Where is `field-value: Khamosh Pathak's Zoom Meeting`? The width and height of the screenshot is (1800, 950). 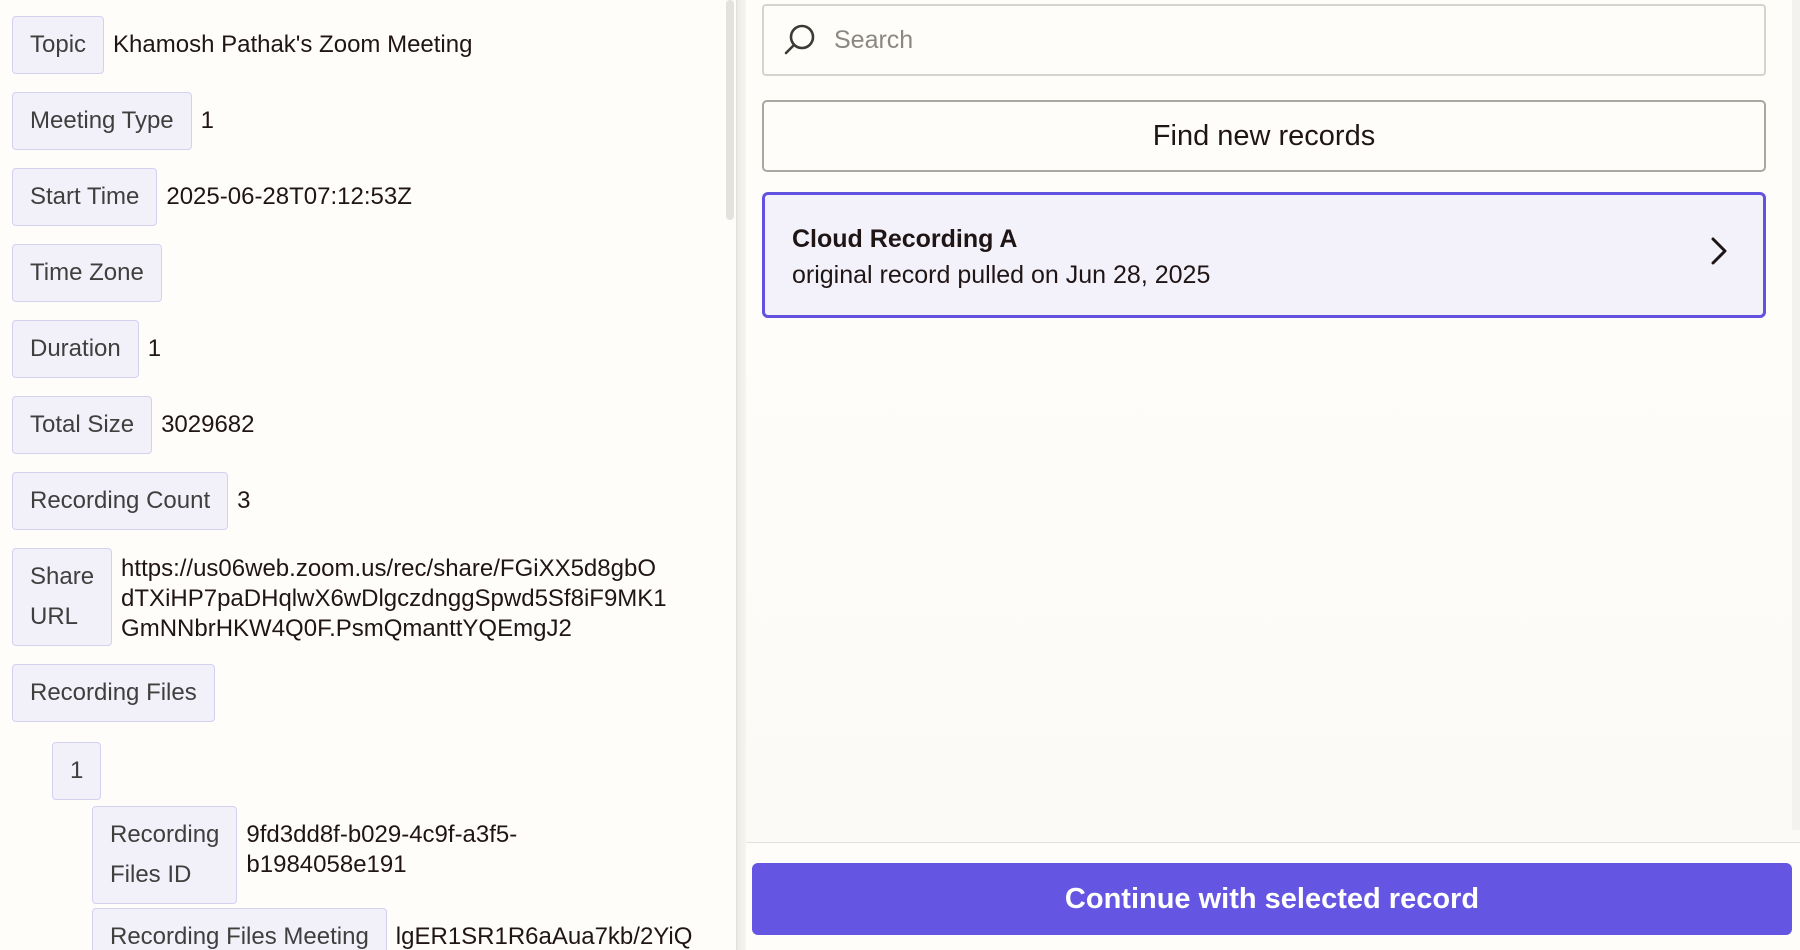 field-value: Khamosh Pathak's Zoom Meeting is located at coordinates (293, 44).